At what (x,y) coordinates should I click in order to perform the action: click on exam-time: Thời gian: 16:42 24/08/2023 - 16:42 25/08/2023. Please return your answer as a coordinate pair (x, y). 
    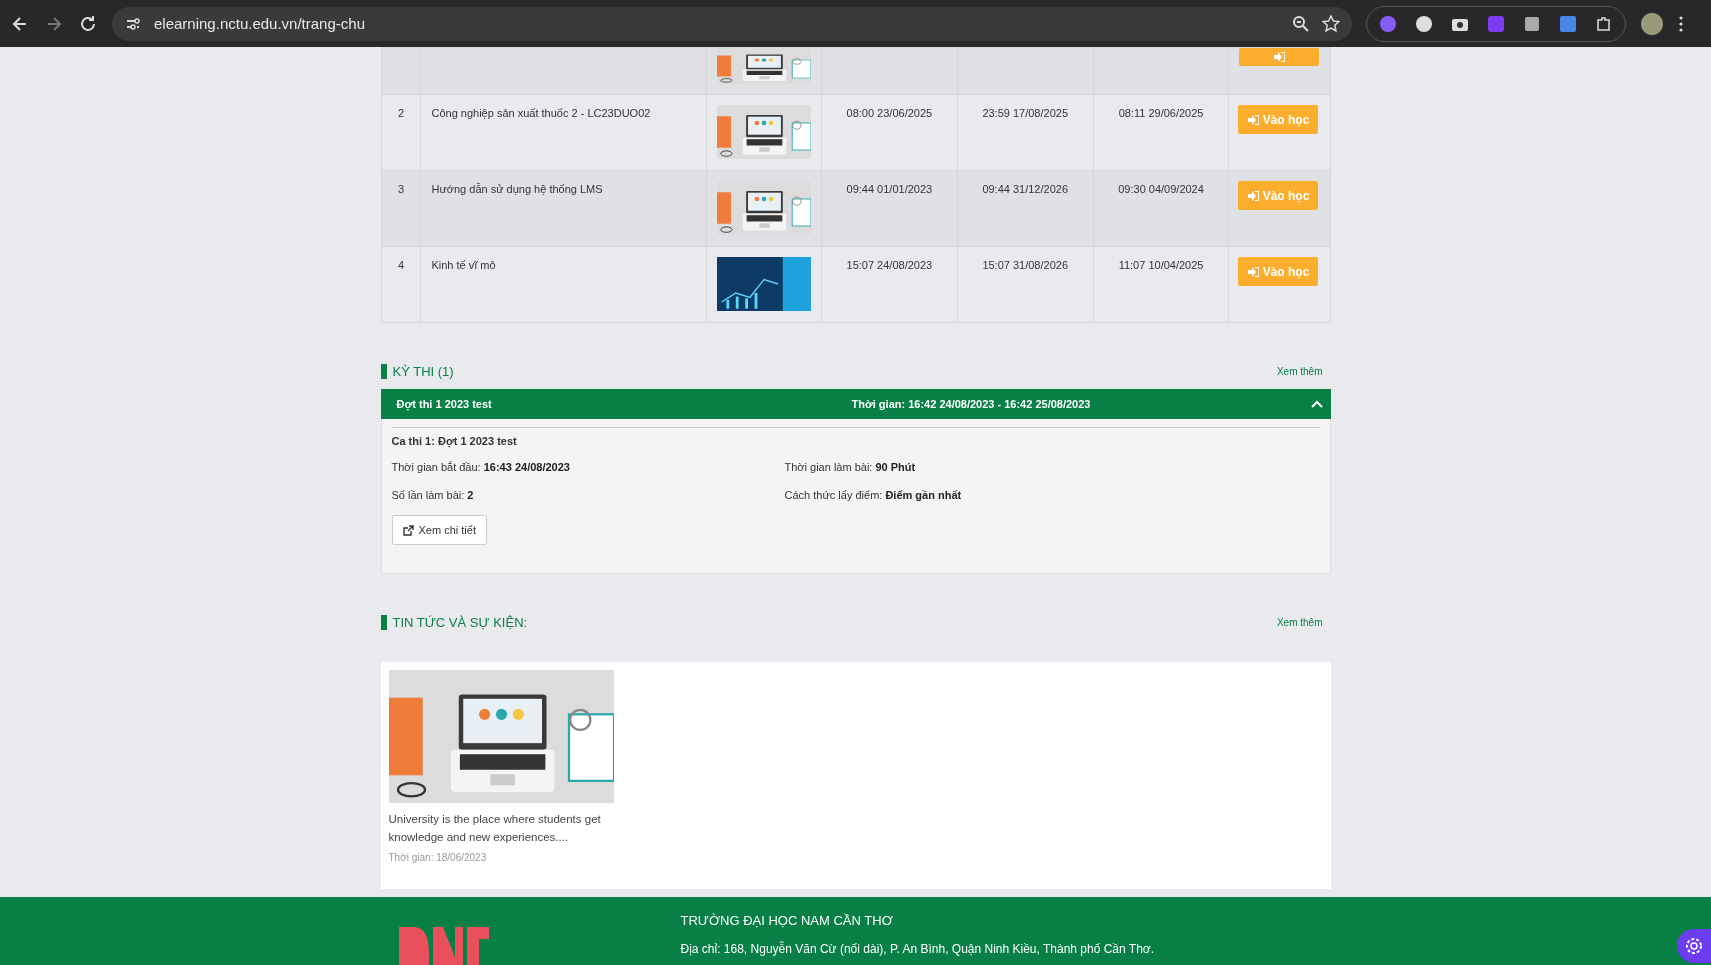
    Looking at the image, I should click on (971, 404).